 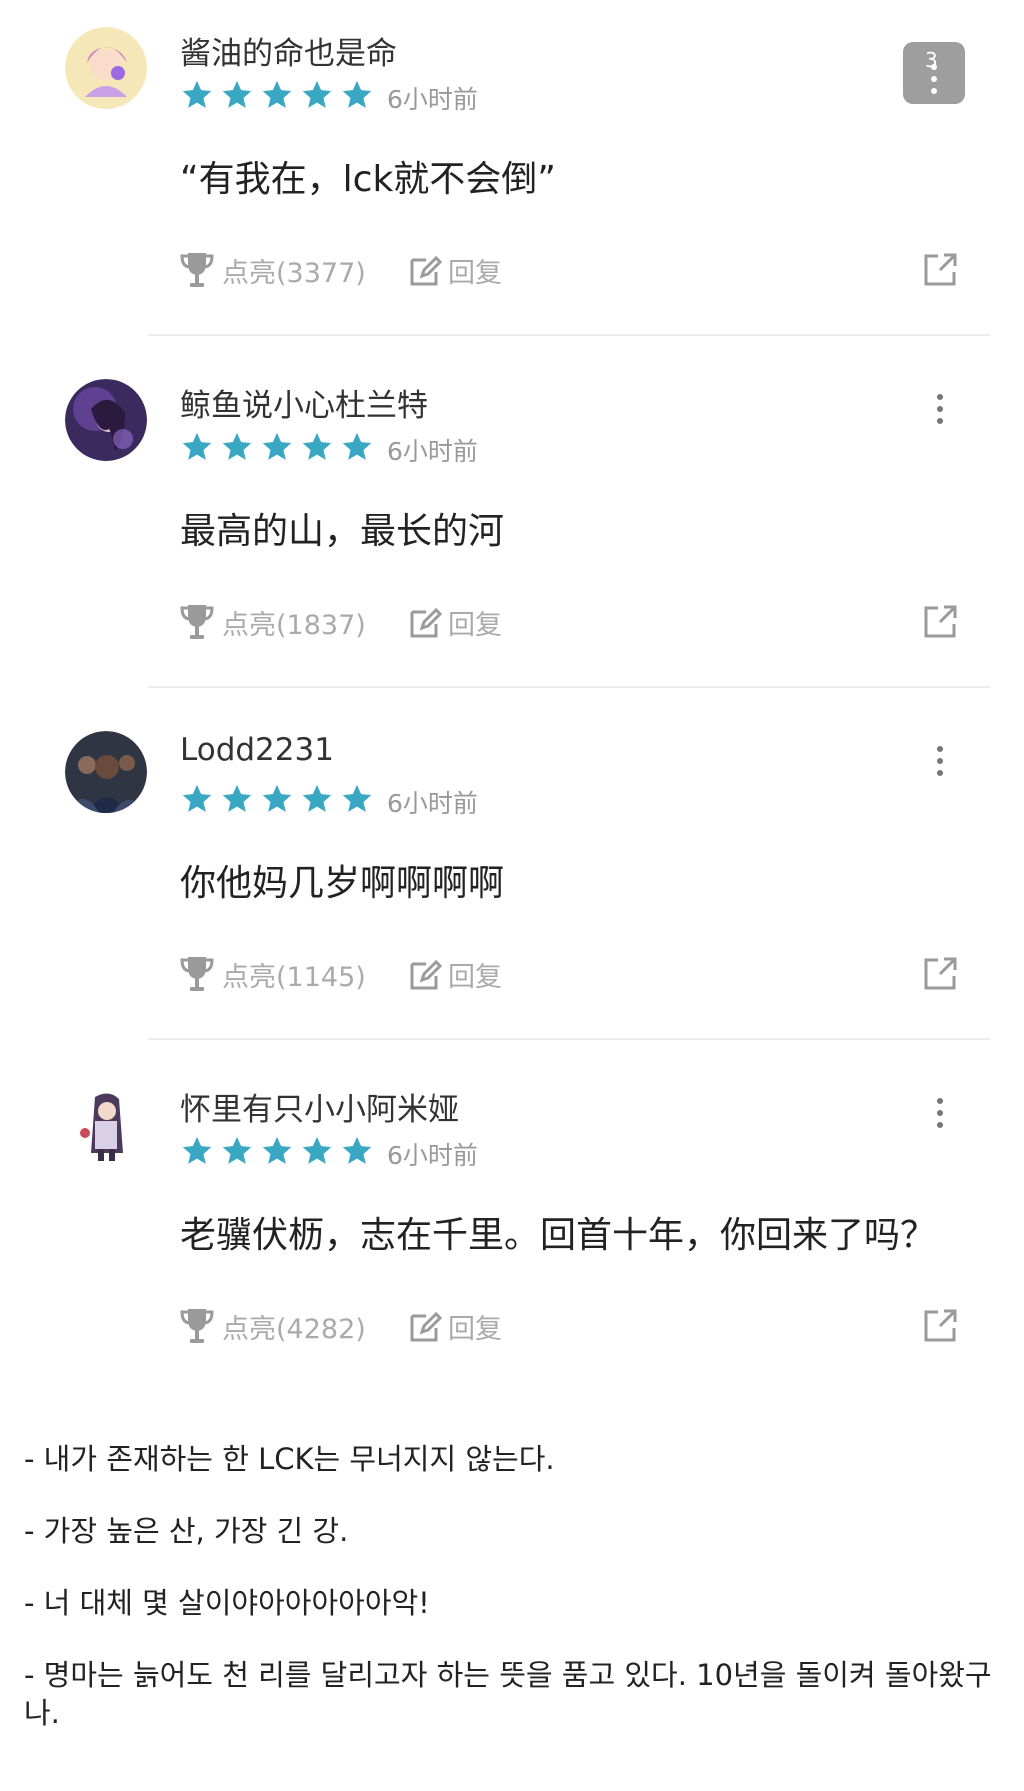 I want to click on like-count: 点亮(4282), so click(x=294, y=1329).